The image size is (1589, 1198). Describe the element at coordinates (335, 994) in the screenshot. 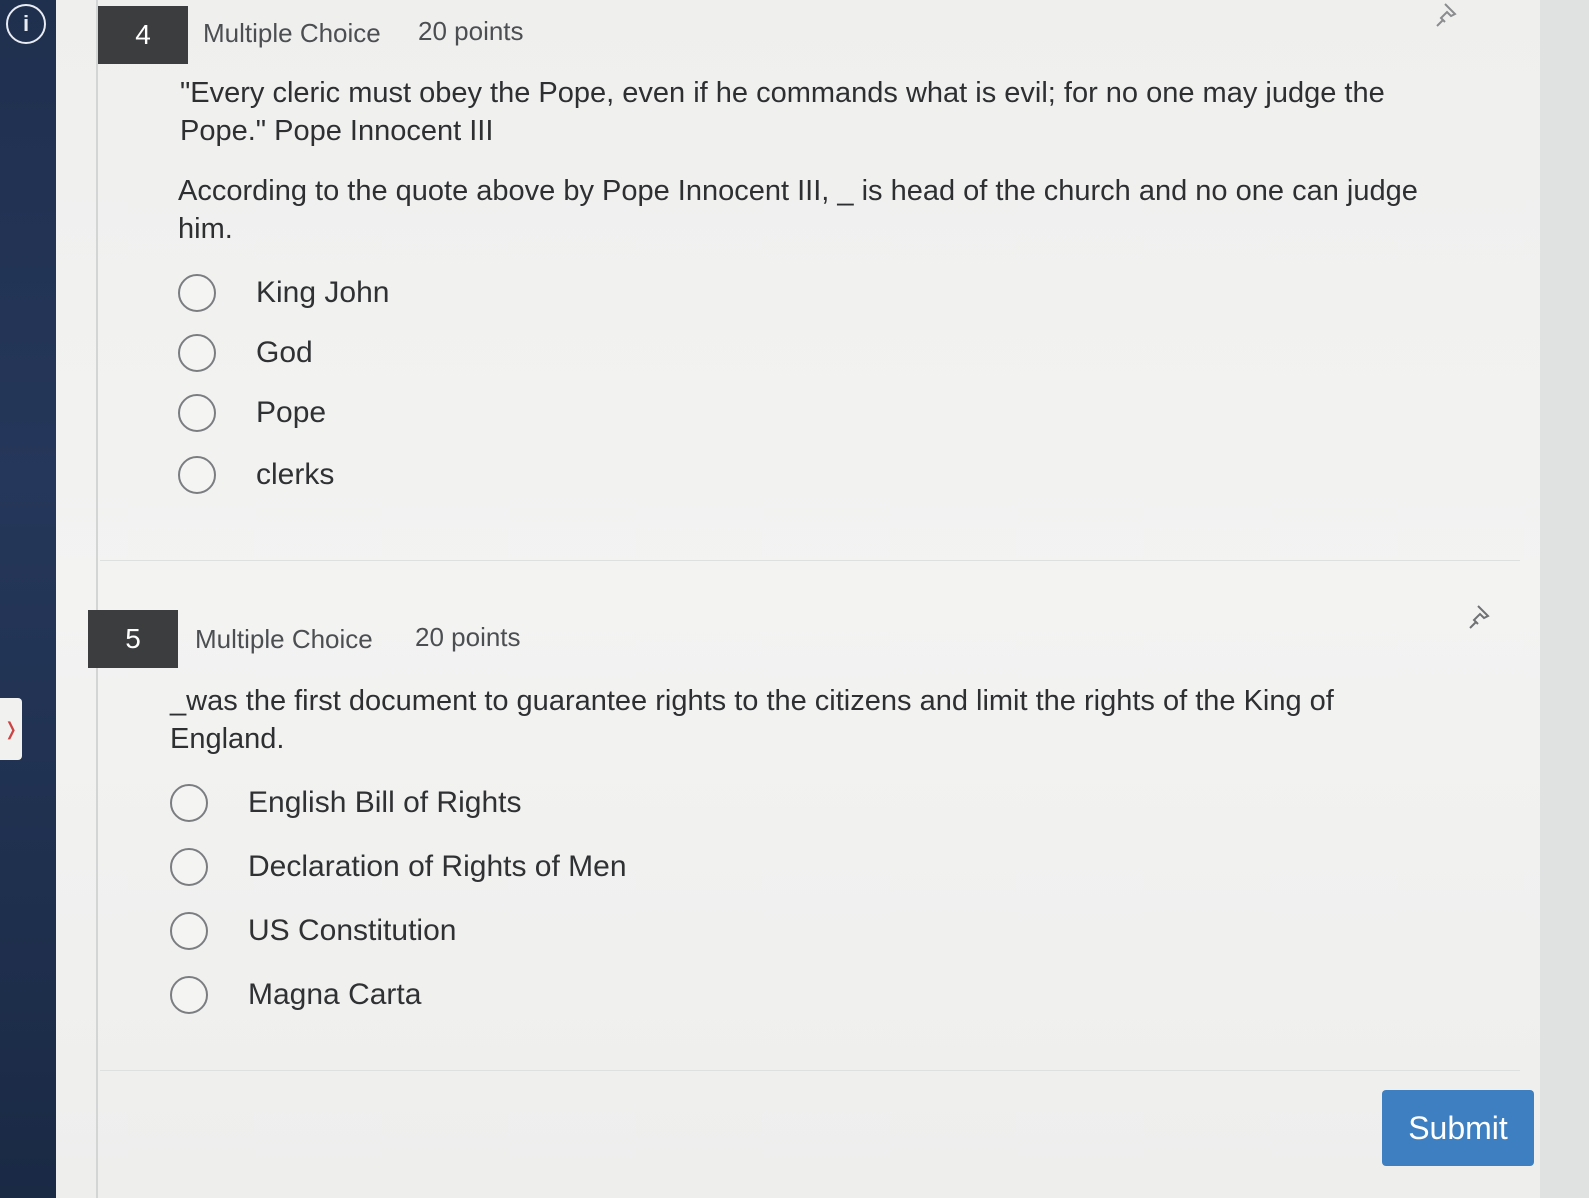

I see `choice-label: Magna Carta` at that location.